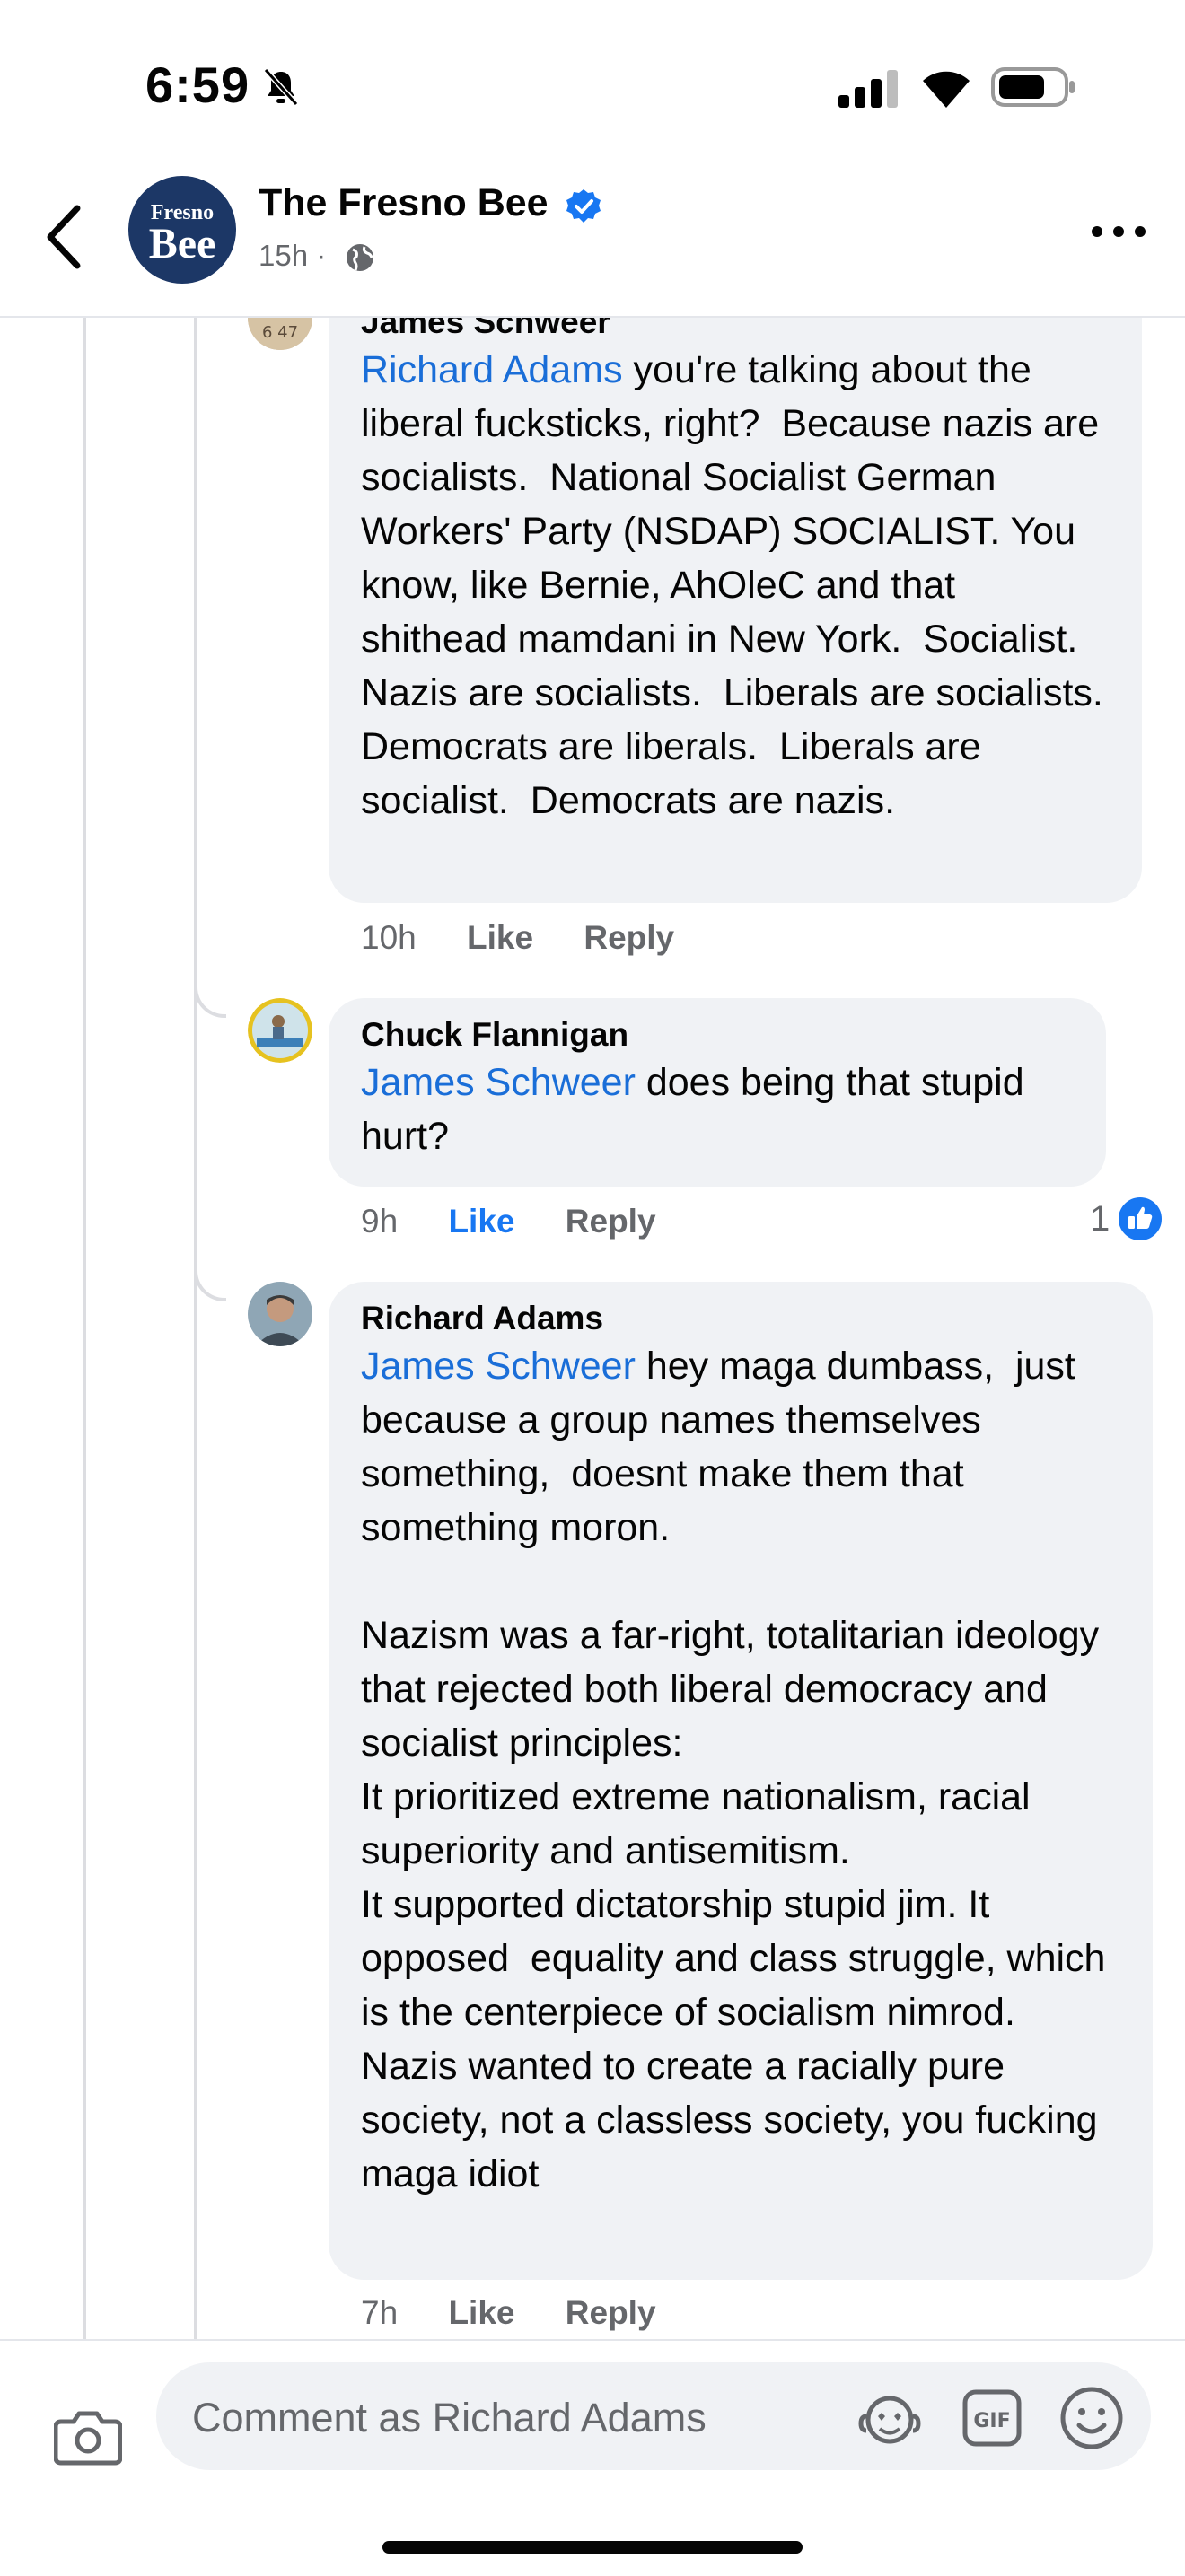  What do you see at coordinates (1118, 232) in the screenshot?
I see `more-options-icon` at bounding box center [1118, 232].